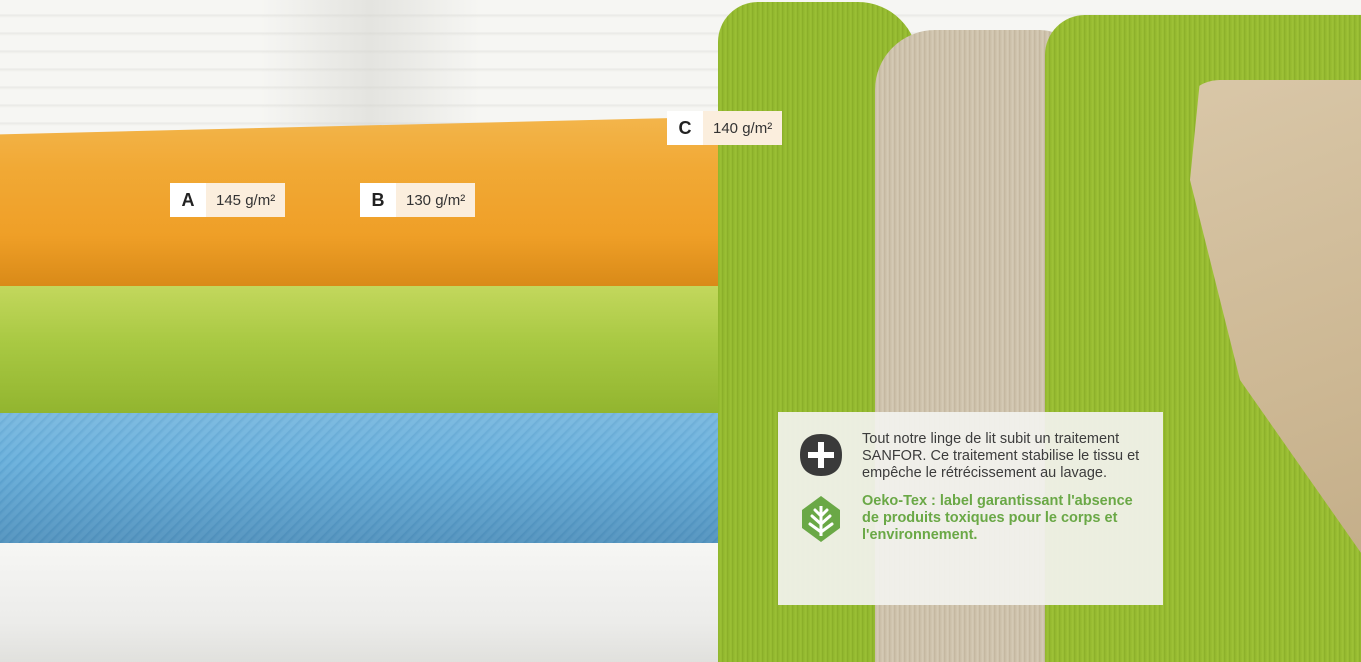 This screenshot has height=662, width=1361. Describe the element at coordinates (821, 518) in the screenshot. I see `leaf-icon` at that location.